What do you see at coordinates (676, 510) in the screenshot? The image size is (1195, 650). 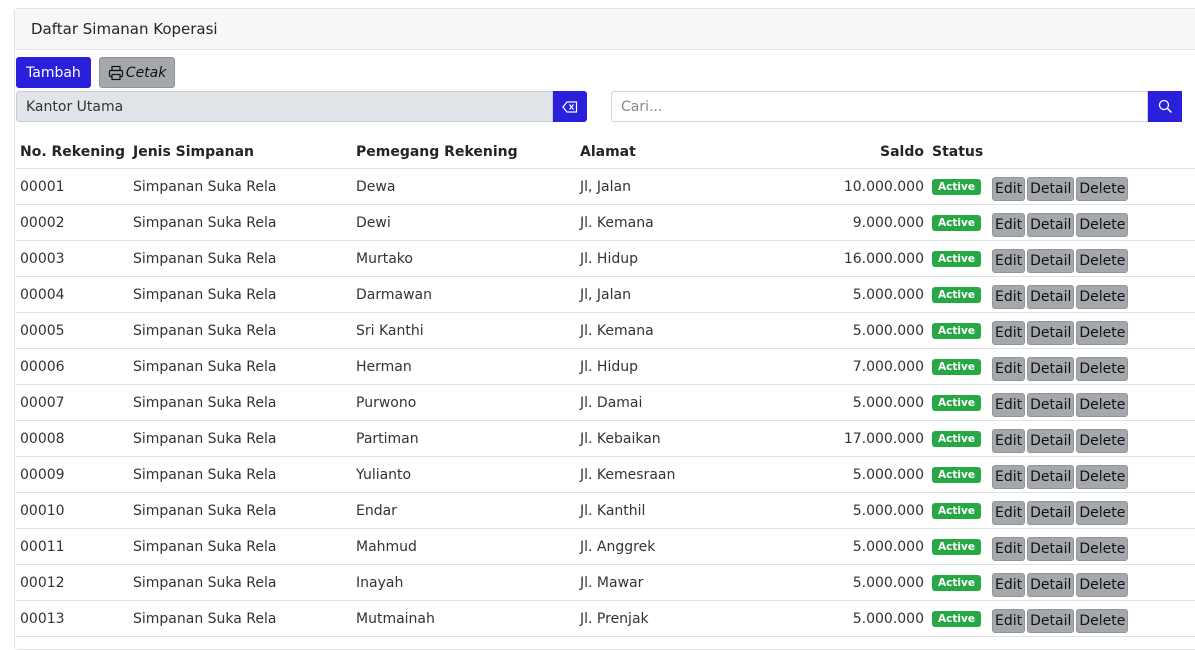 I see `address-cell: Jl. Kanthil` at bounding box center [676, 510].